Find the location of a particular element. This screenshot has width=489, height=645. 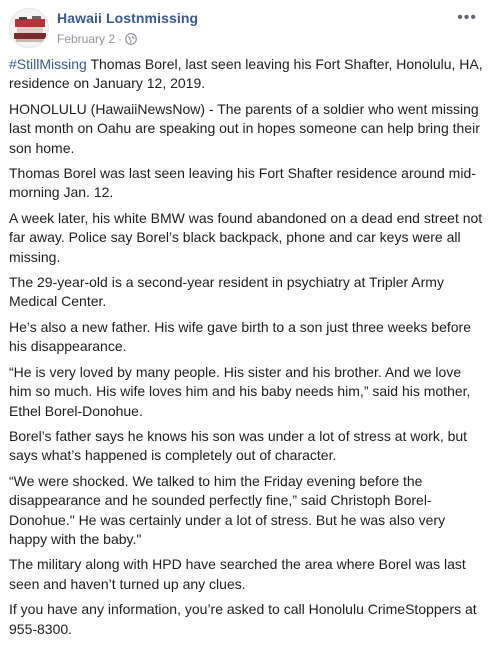

globe-icon is located at coordinates (131, 39).